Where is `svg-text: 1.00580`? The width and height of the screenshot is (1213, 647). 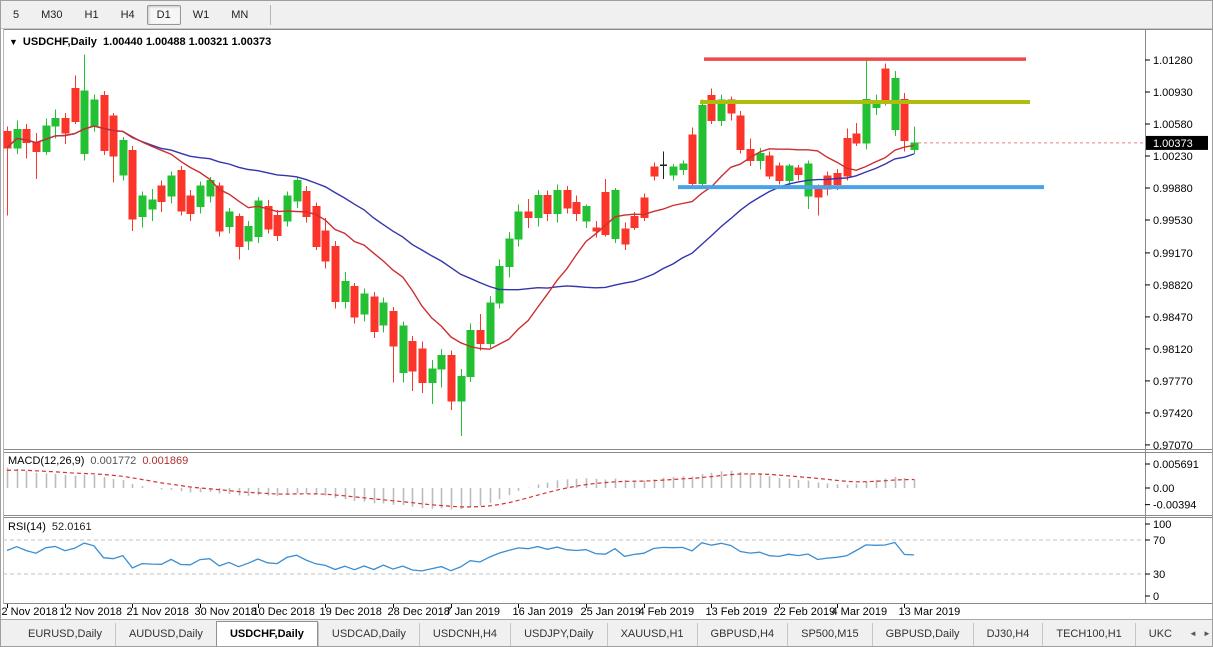 svg-text: 1.00580 is located at coordinates (1173, 125).